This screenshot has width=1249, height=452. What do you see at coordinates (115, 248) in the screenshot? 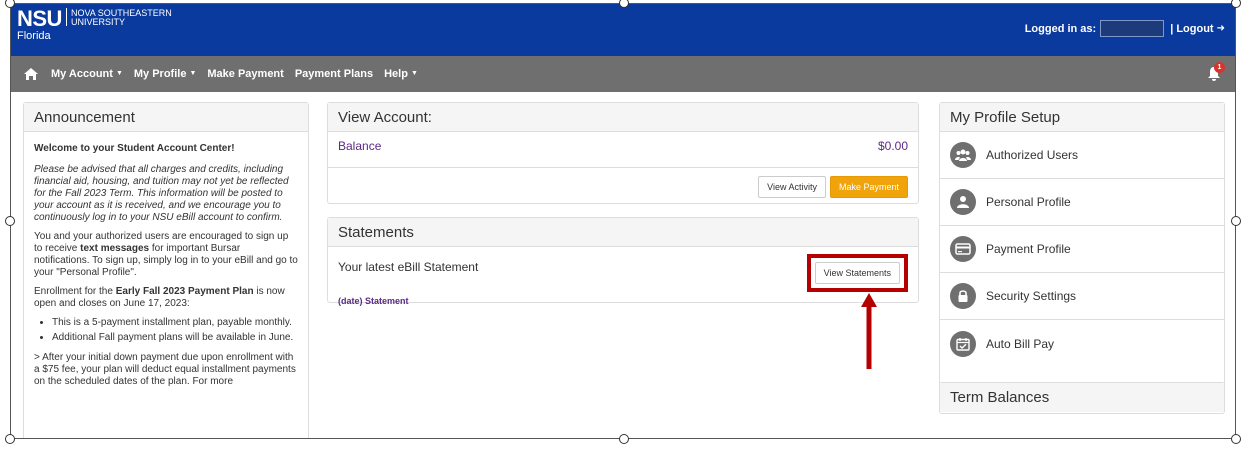
I see `p2-bold: text messages` at bounding box center [115, 248].